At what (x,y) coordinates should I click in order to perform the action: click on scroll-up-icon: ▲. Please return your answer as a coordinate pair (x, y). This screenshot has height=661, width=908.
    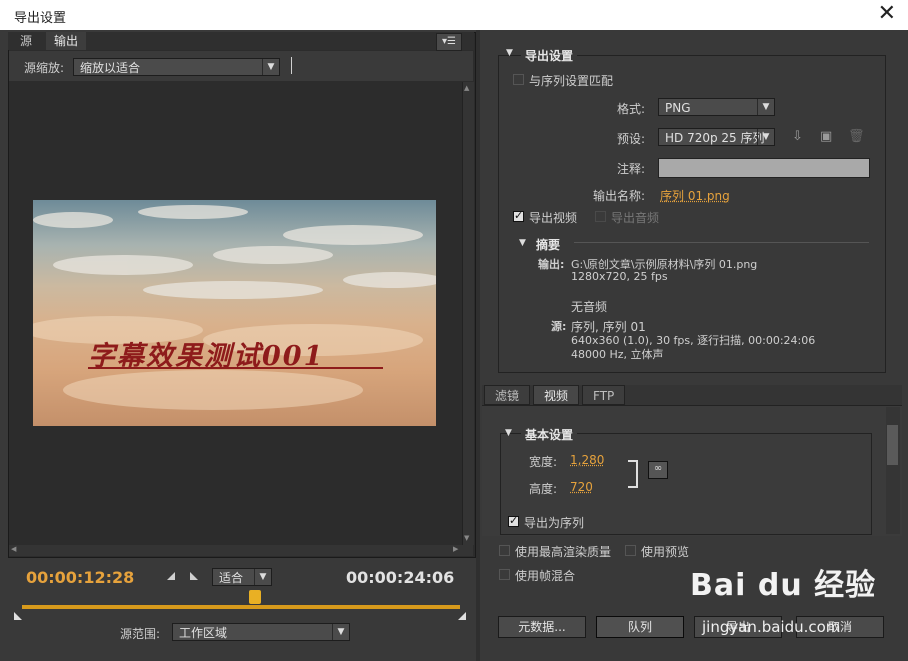
    Looking at the image, I should click on (466, 88).